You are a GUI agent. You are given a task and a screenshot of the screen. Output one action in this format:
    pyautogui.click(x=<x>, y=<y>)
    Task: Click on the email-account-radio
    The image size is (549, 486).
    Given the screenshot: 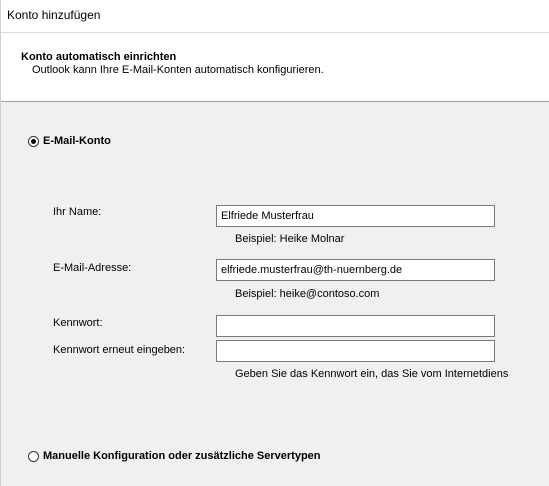 What is the action you would take?
    pyautogui.click(x=33, y=141)
    